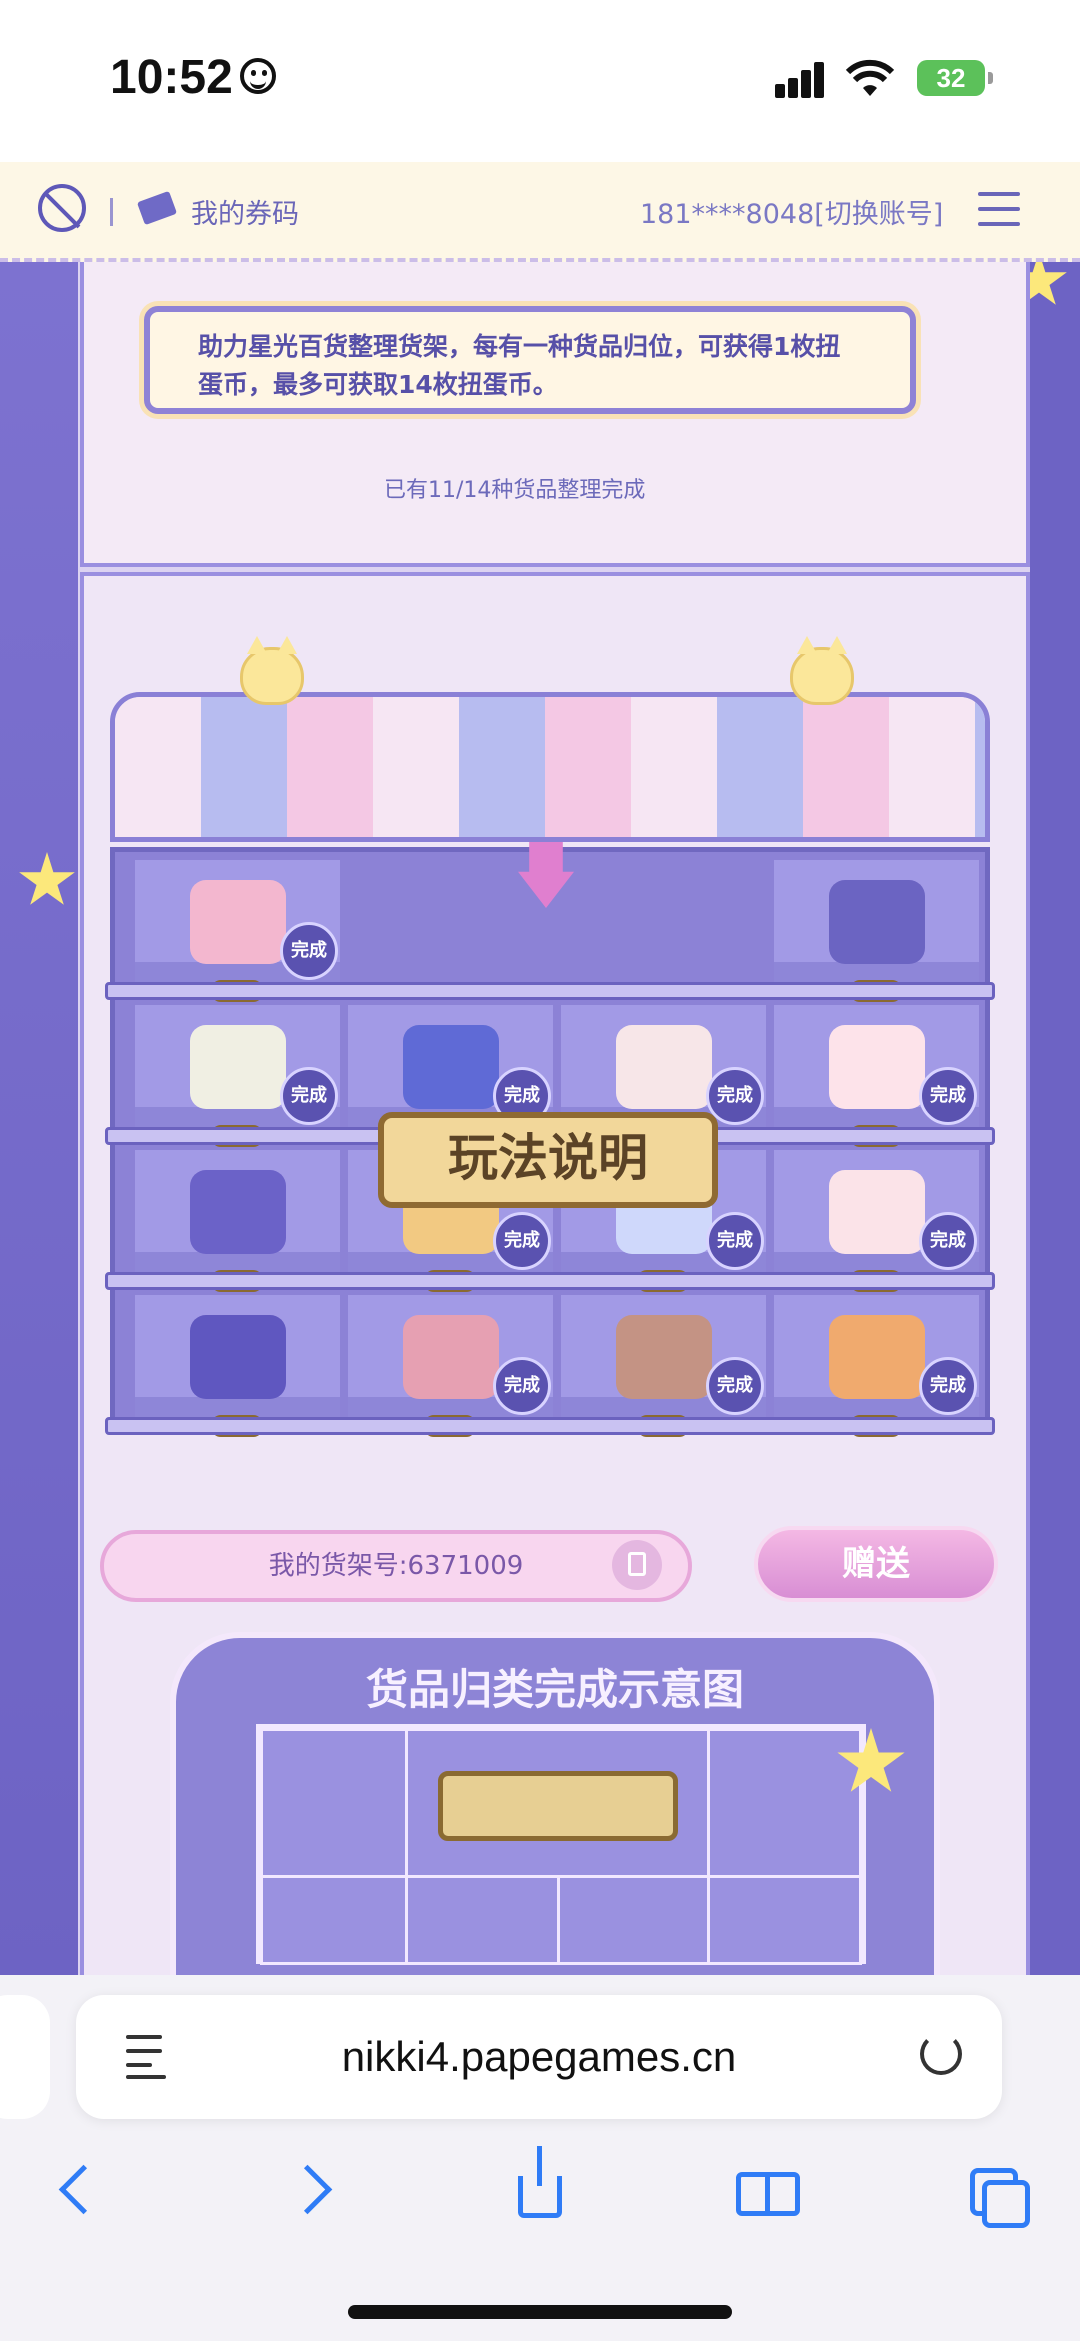 The image size is (1080, 2341). I want to click on shelf-number-field: 我的货架号:6371009, so click(396, 1566).